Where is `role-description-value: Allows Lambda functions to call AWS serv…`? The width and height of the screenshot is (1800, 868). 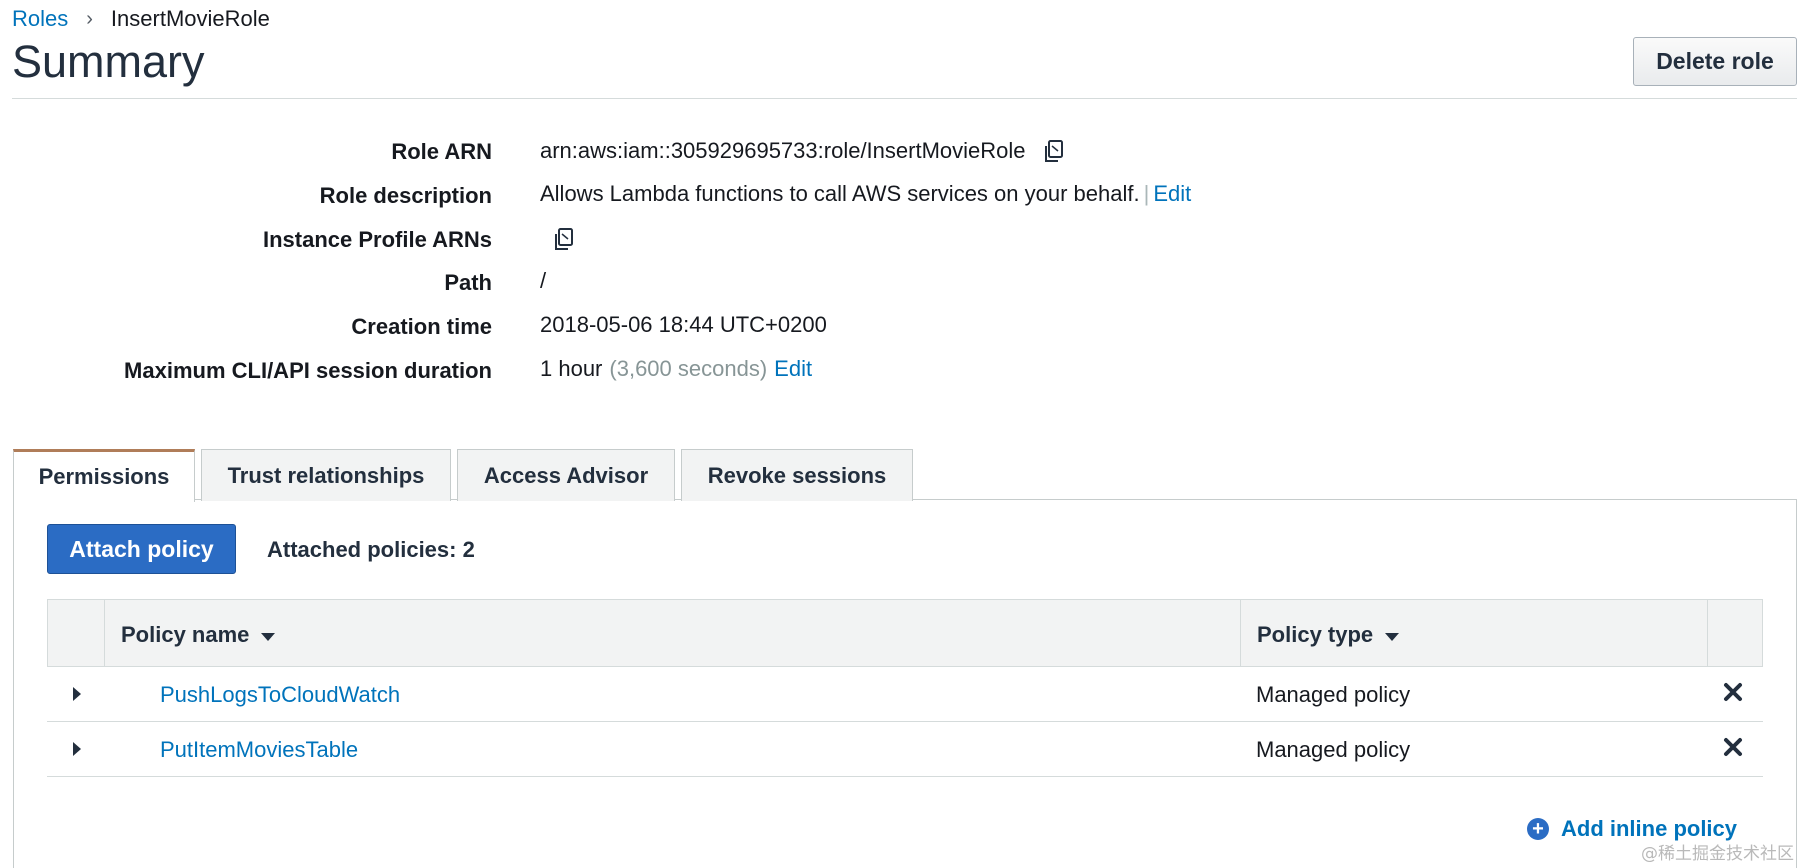
role-description-value: Allows Lambda functions to call AWS serv… is located at coordinates (840, 193).